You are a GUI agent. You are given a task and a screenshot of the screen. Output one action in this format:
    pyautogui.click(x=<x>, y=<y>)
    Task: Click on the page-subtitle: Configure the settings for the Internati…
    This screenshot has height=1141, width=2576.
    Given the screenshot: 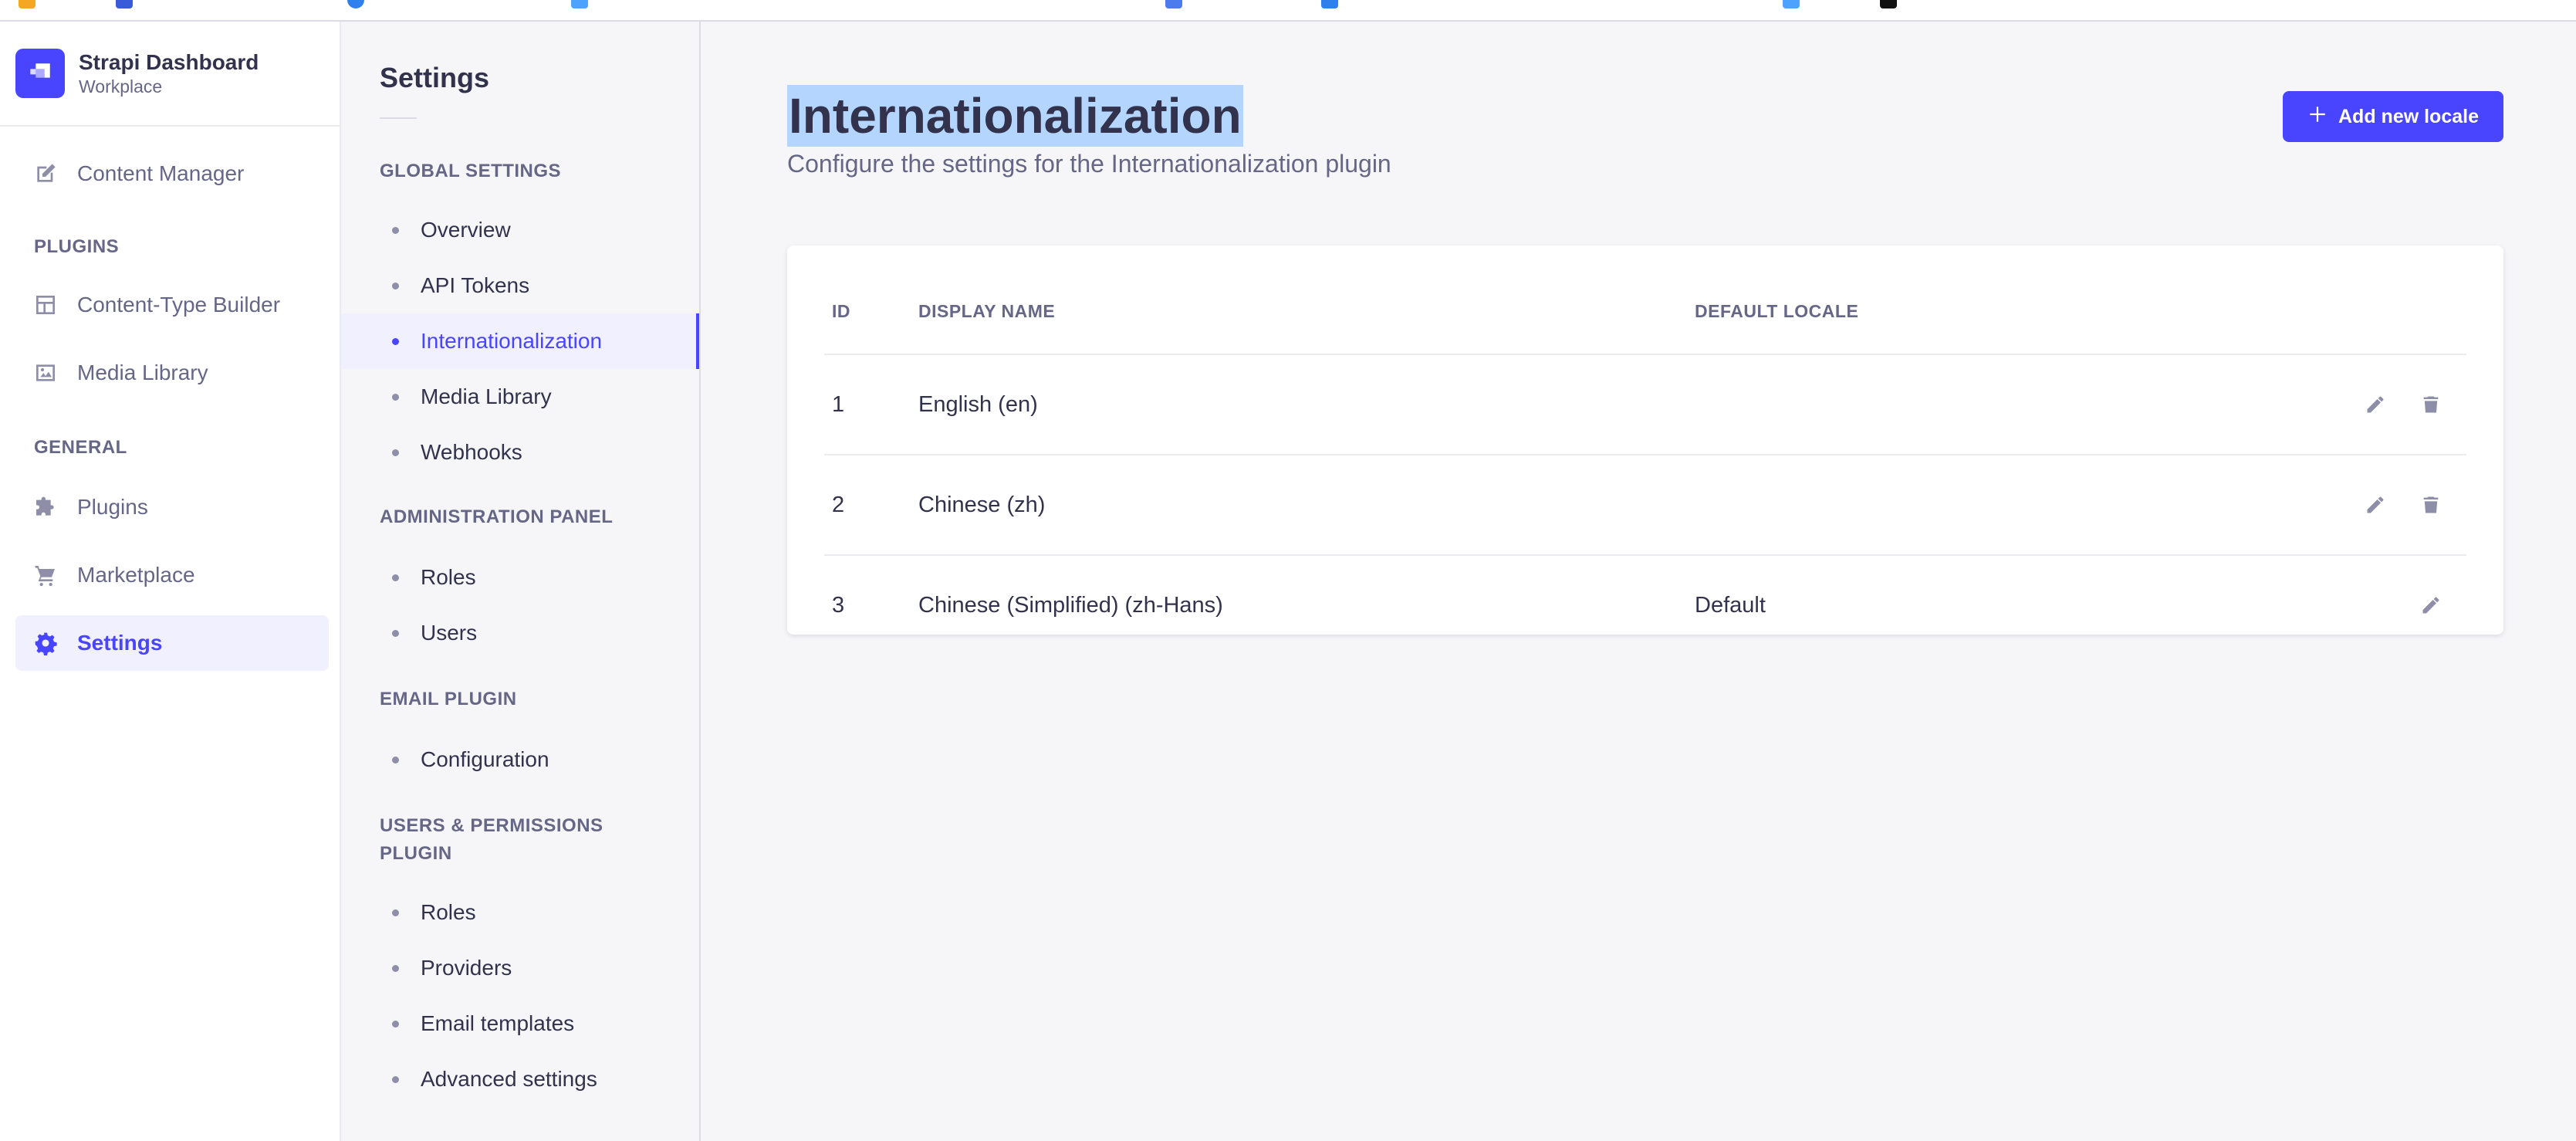 What is the action you would take?
    pyautogui.click(x=1089, y=164)
    